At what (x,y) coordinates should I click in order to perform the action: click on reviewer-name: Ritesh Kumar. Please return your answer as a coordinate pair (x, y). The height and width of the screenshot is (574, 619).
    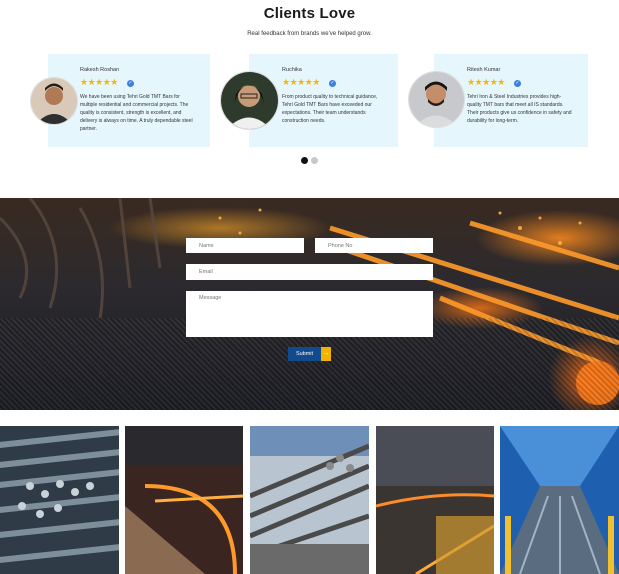
    Looking at the image, I should click on (484, 70).